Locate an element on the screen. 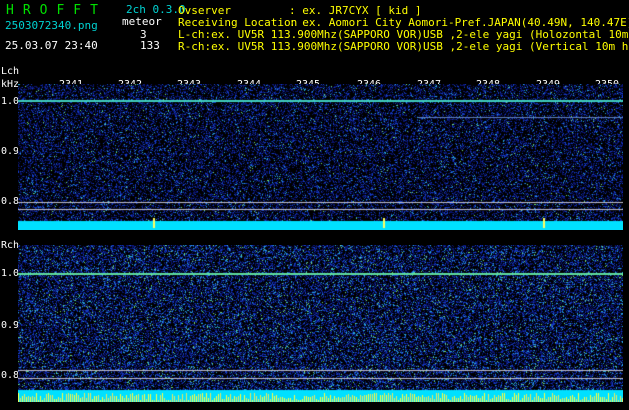  lch-label: Lch is located at coordinates (10, 71).